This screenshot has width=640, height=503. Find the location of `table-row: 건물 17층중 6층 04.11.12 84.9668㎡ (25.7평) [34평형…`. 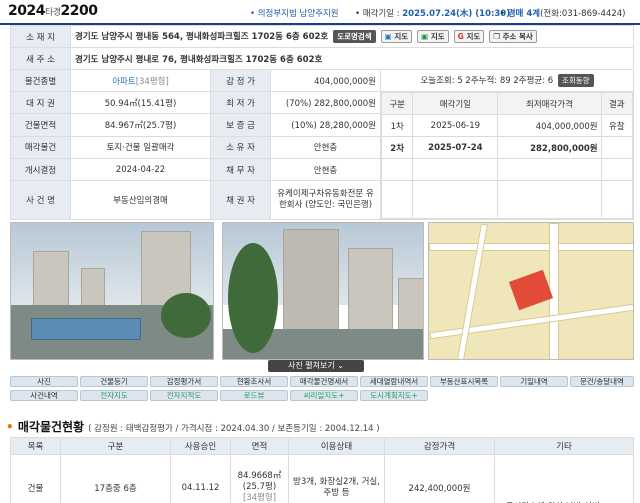

table-row: 건물 17층중 6층 04.11.12 84.9668㎡ (25.7평) [34평형… is located at coordinates (322, 478).